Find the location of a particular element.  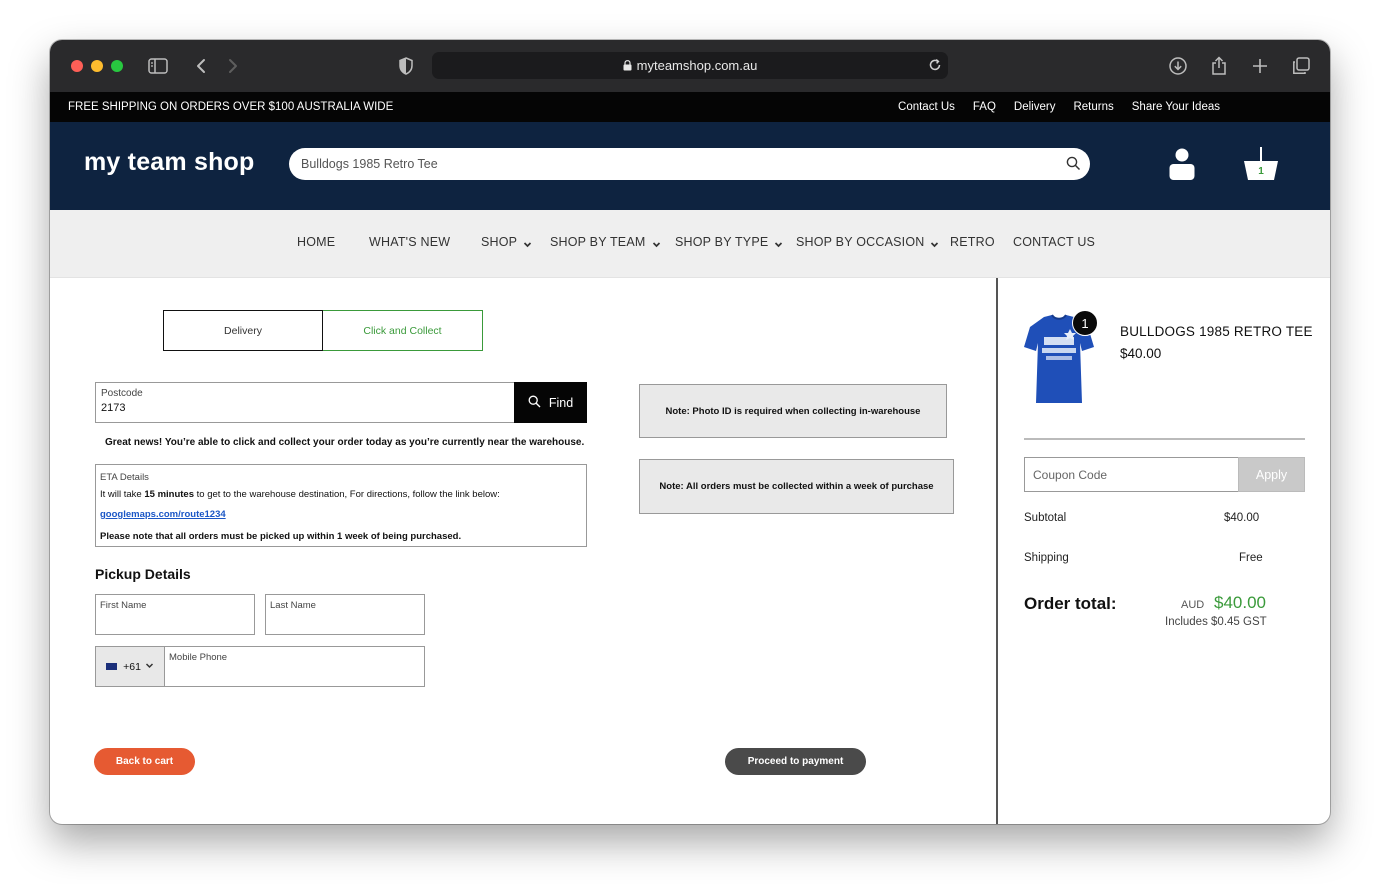

nav-retro: RETRO is located at coordinates (972, 242).